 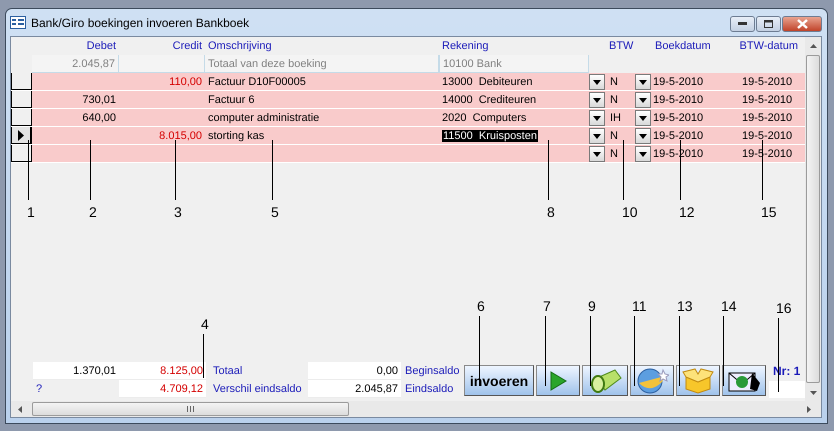 What do you see at coordinates (487, 82) in the screenshot?
I see `table-cell: 13000 Debiteuren` at bounding box center [487, 82].